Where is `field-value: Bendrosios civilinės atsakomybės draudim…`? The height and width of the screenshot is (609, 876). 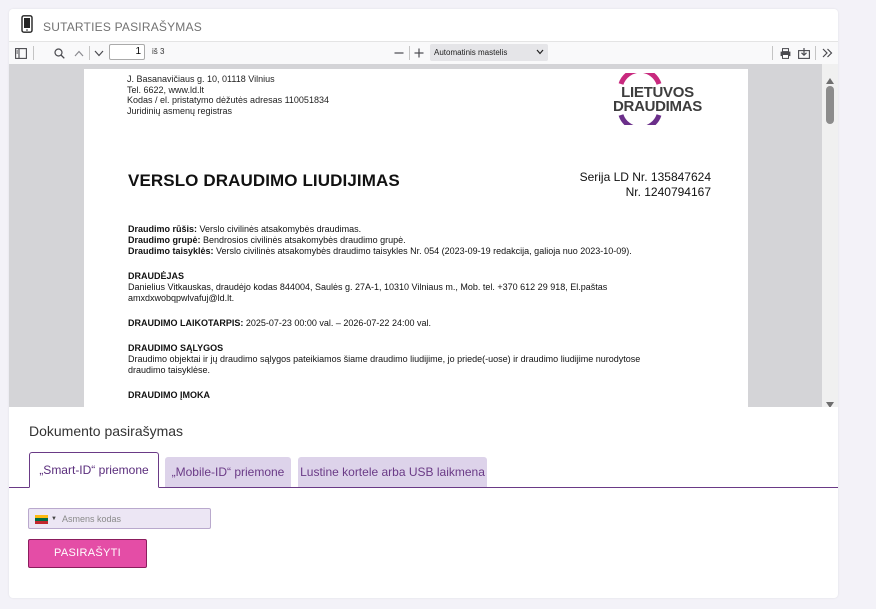
field-value: Bendrosios civilinės atsakomybės draudim… is located at coordinates (303, 240).